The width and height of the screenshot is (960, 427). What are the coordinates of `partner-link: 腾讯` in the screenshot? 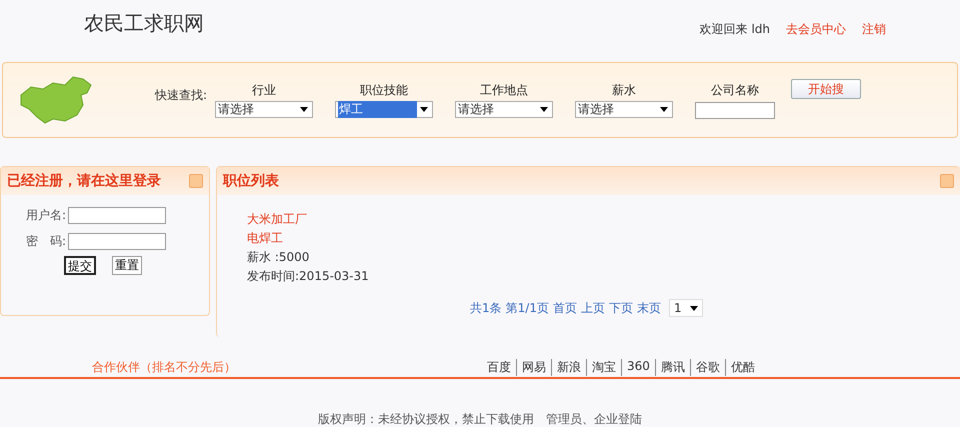 It's located at (672, 367).